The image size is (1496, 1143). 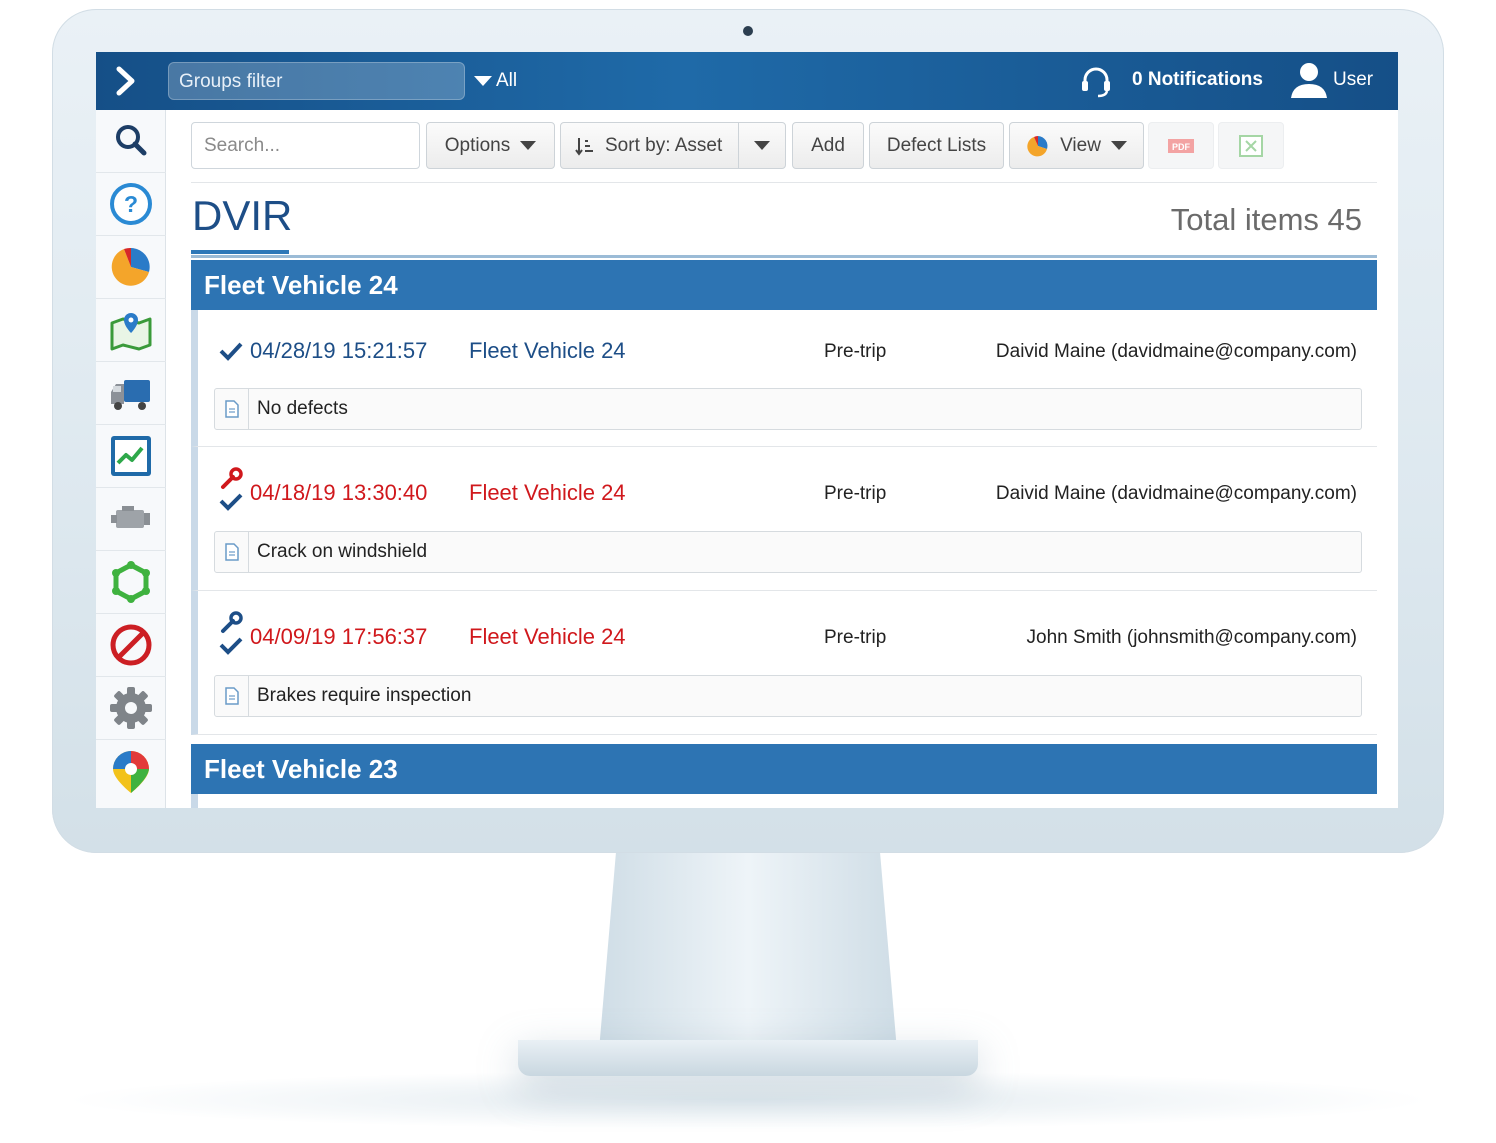 I want to click on title-underline, so click(x=240, y=252).